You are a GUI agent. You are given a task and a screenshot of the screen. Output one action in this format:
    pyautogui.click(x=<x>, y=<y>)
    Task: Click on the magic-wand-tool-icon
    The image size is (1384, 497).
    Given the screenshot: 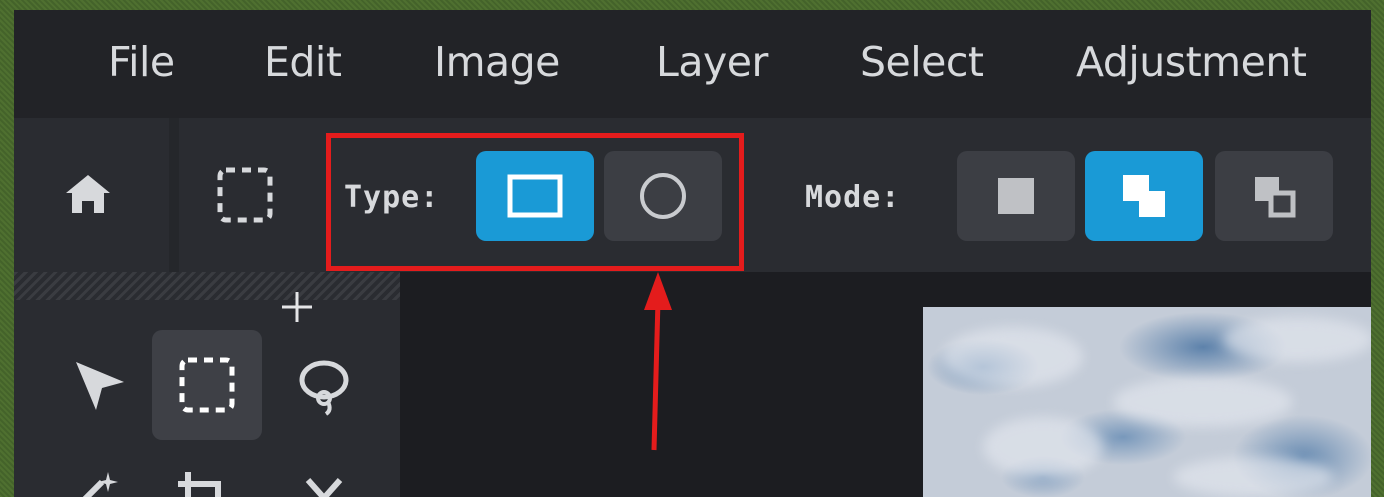 What is the action you would take?
    pyautogui.click(x=98, y=482)
    